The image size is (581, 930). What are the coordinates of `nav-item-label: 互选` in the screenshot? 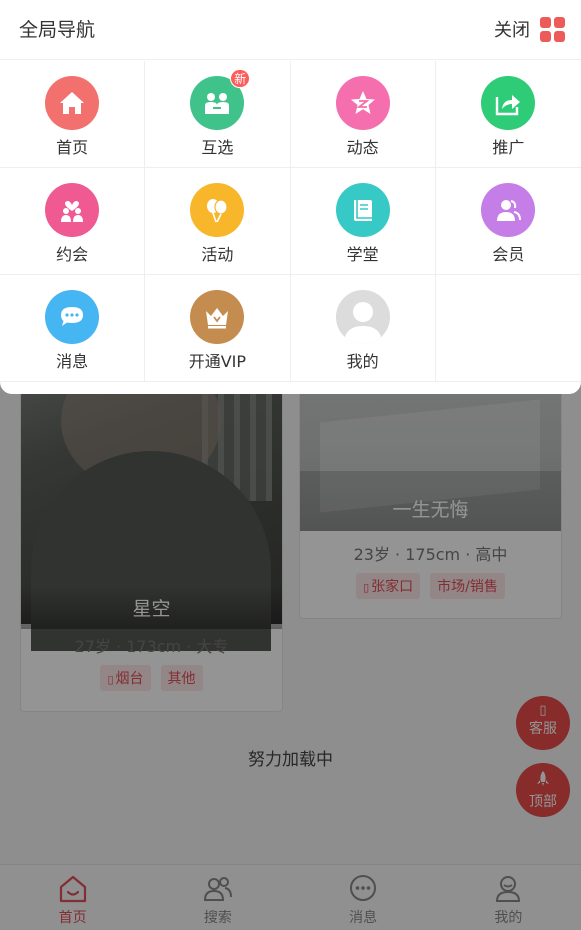 It's located at (217, 147).